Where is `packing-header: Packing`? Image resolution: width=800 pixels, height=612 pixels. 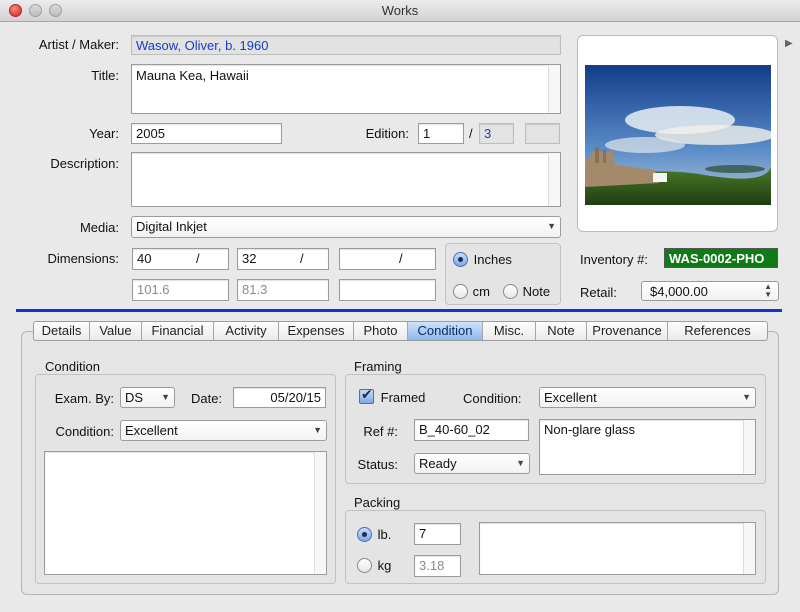 packing-header: Packing is located at coordinates (377, 502).